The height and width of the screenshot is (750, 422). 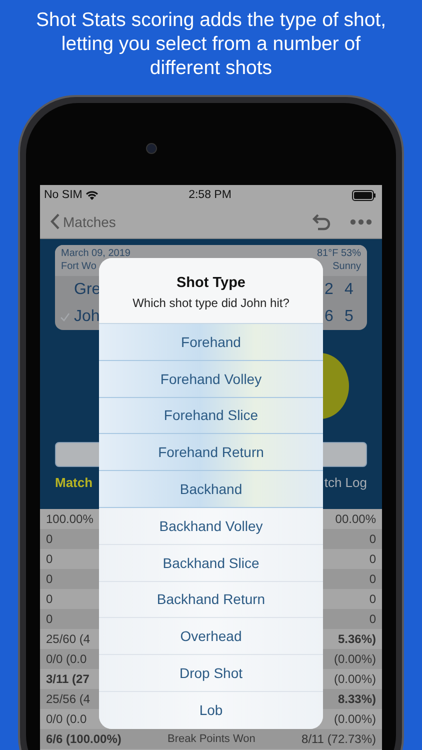 I want to click on stat-value: 6/6 (100.00%), so click(x=84, y=739).